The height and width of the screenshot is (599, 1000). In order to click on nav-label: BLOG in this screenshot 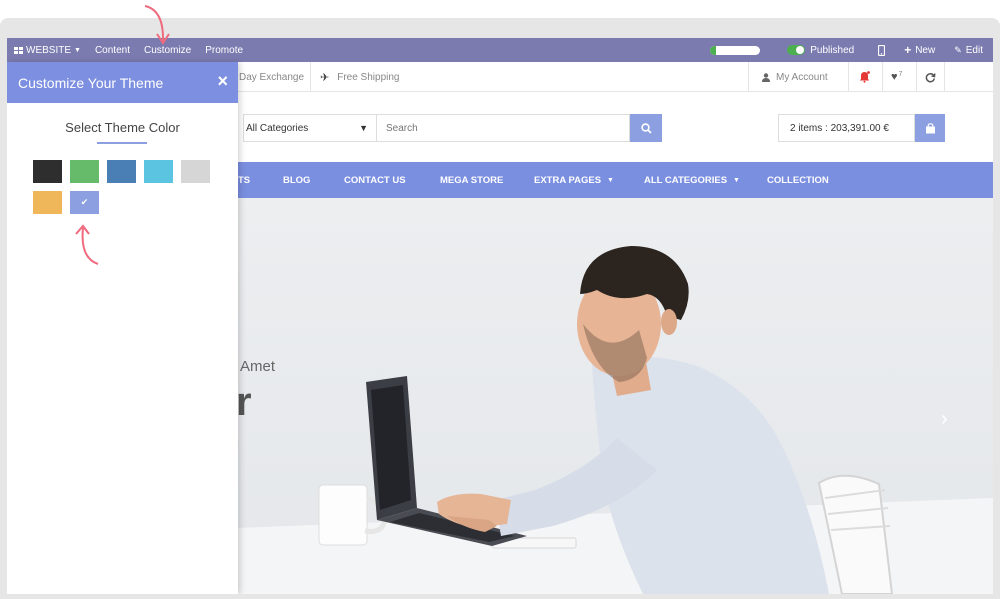, I will do `click(297, 180)`.